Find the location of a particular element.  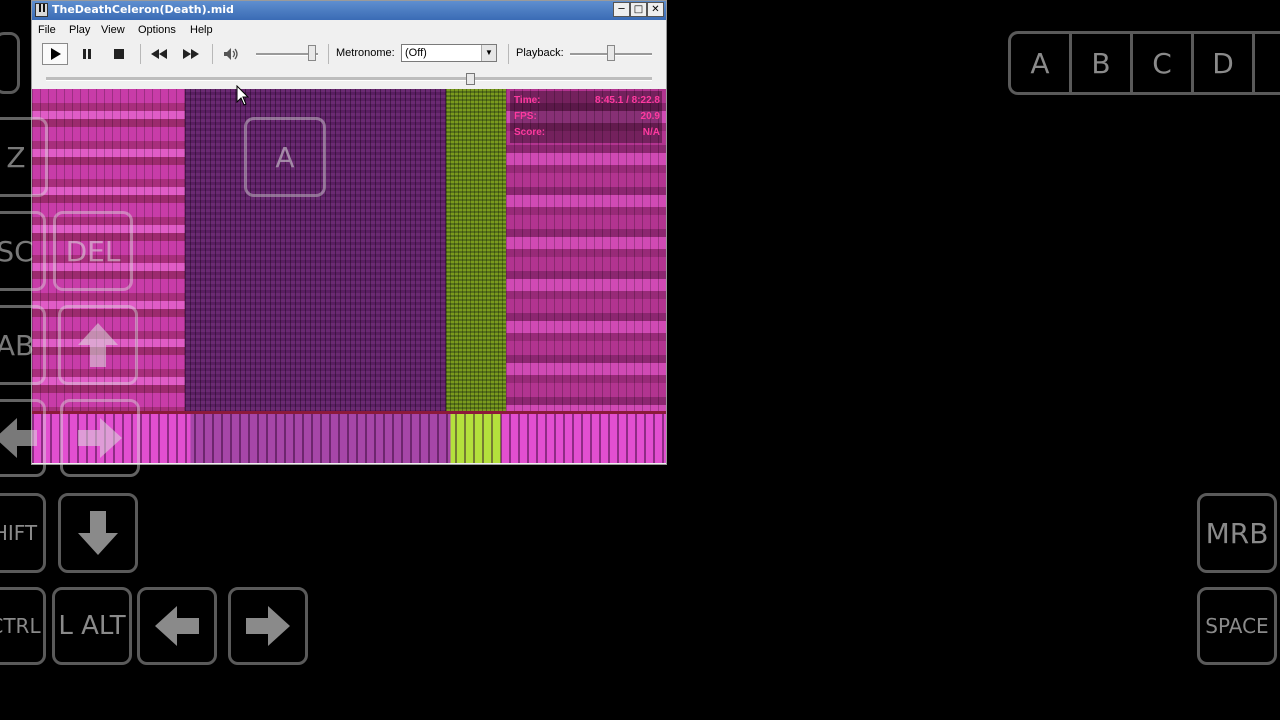

stop-button is located at coordinates (119, 54).